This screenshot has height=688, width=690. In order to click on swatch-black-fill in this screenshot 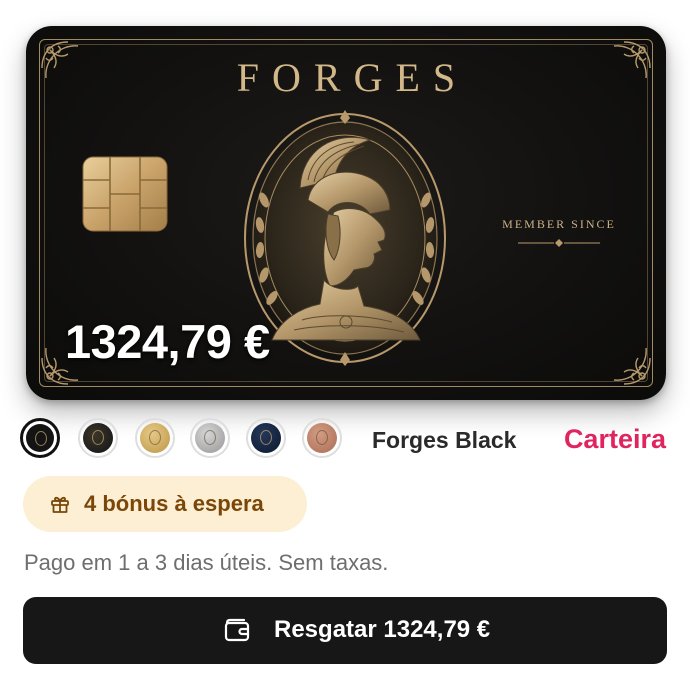, I will do `click(40, 438)`.